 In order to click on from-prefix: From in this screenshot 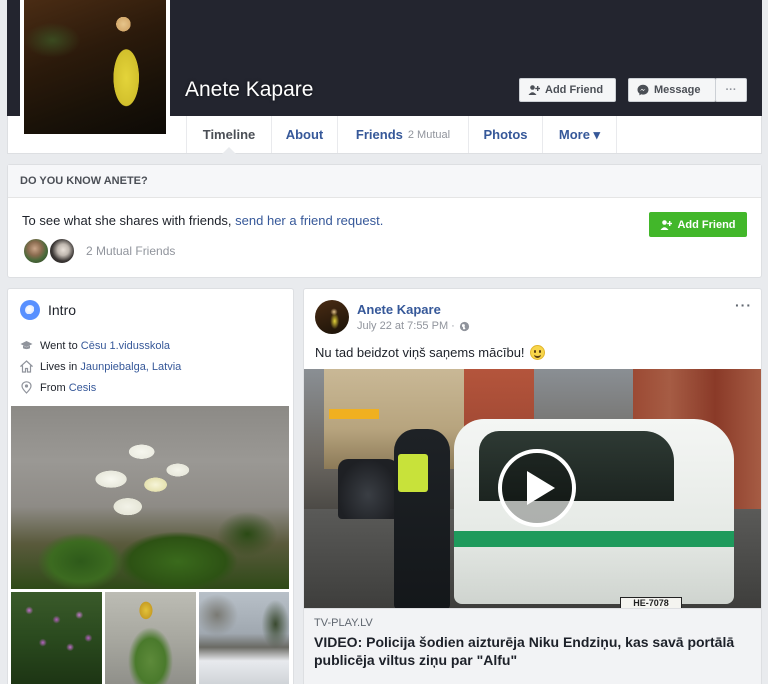, I will do `click(54, 387)`.